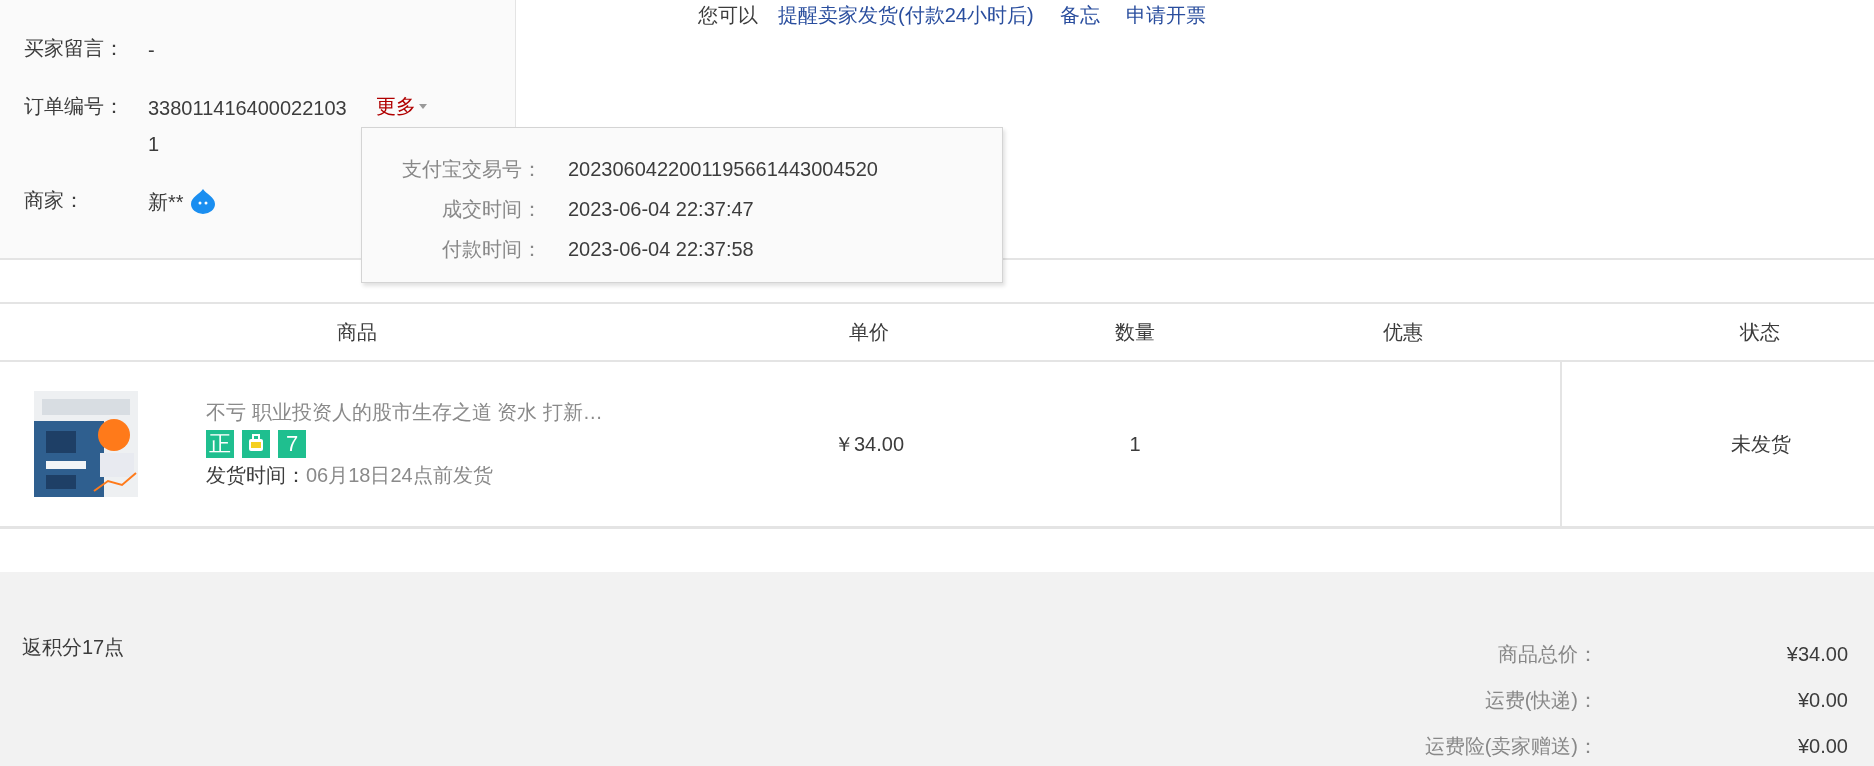 Image resolution: width=1874 pixels, height=766 pixels. What do you see at coordinates (1547, 654) in the screenshot?
I see `summary-label: 商品总价：` at bounding box center [1547, 654].